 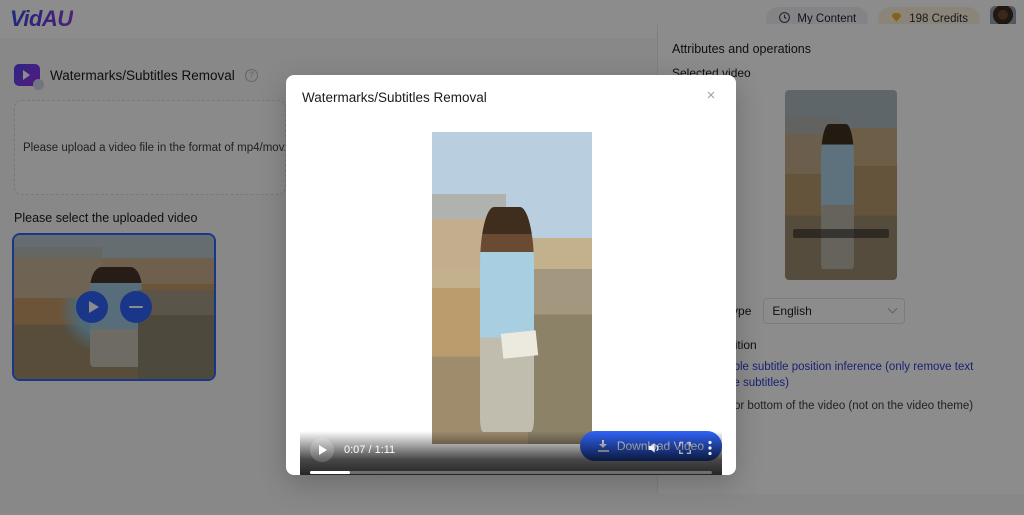 What do you see at coordinates (394, 97) in the screenshot?
I see `modal-title: Watermarks/Subtitles Removal` at bounding box center [394, 97].